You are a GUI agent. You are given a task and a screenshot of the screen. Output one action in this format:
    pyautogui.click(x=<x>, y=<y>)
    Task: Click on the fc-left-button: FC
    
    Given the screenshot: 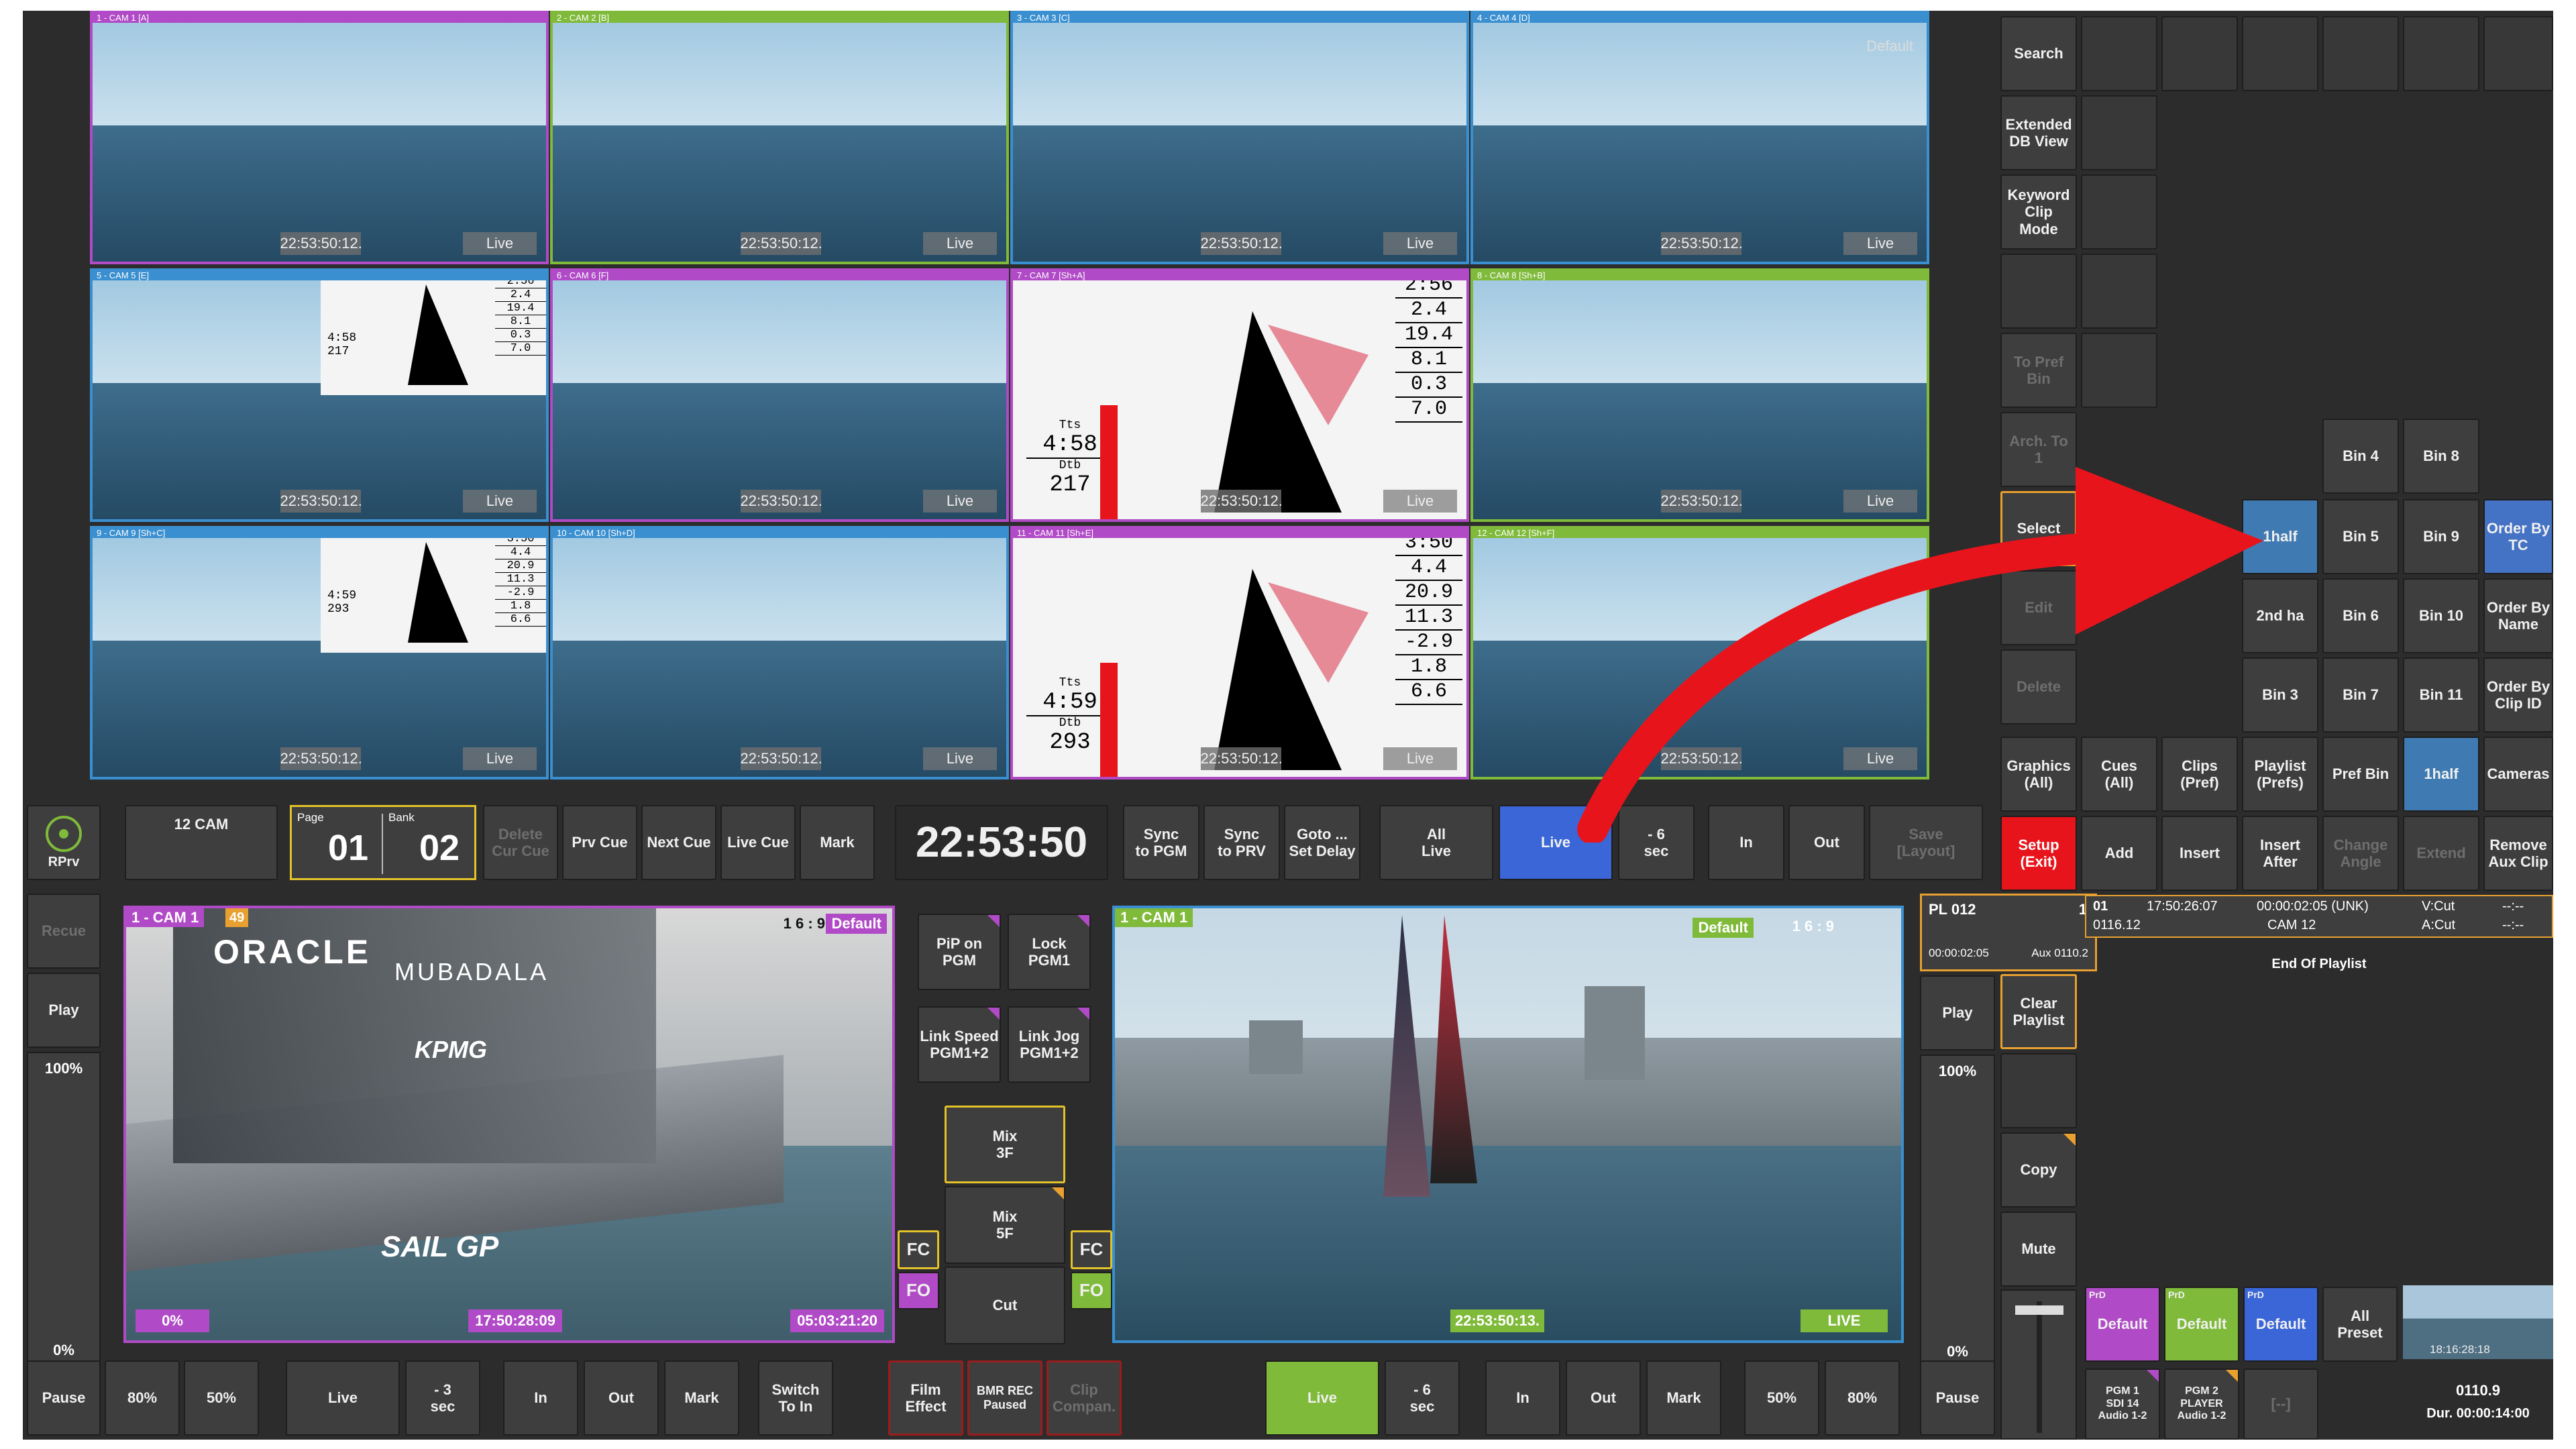 What is the action you would take?
    pyautogui.click(x=918, y=1249)
    